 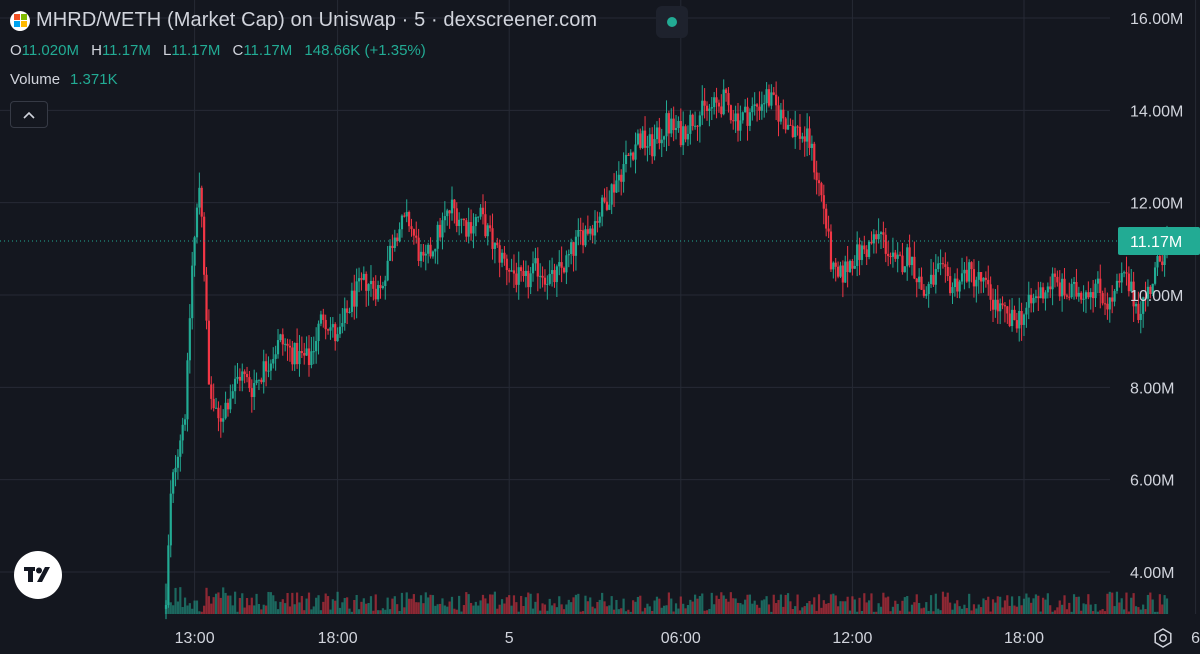 I want to click on ohlc-key: H, so click(x=96, y=50).